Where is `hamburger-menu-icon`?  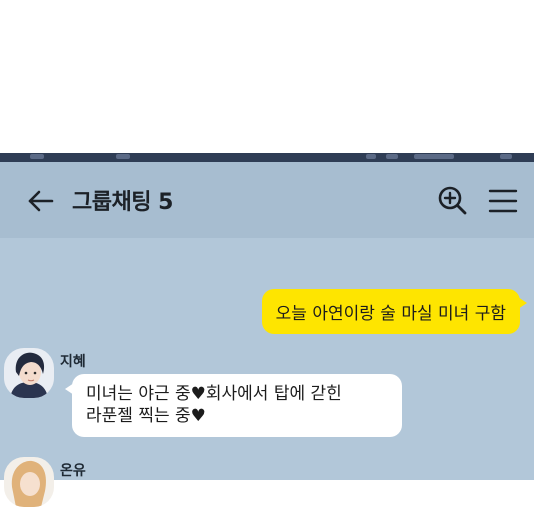
hamburger-menu-icon is located at coordinates (503, 201).